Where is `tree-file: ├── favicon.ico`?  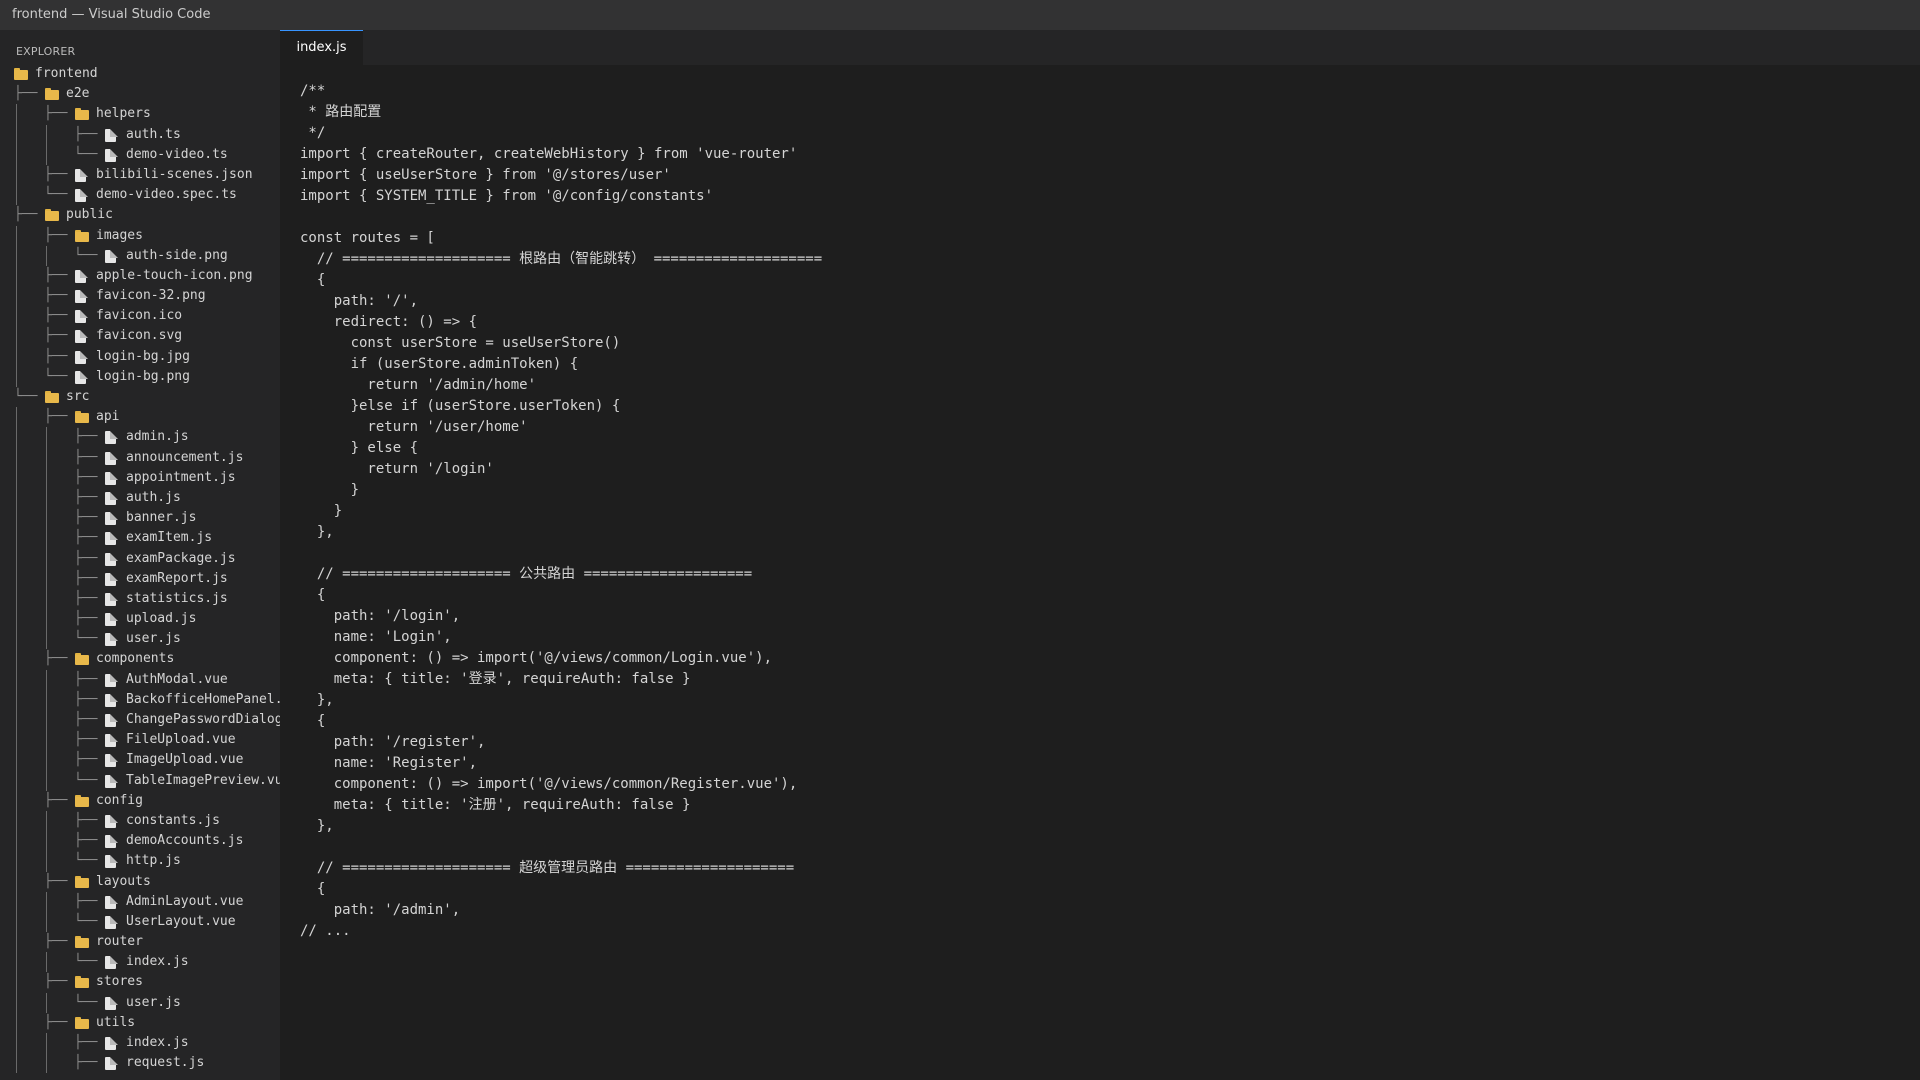
tree-file: ├── favicon.ico is located at coordinates (140, 316).